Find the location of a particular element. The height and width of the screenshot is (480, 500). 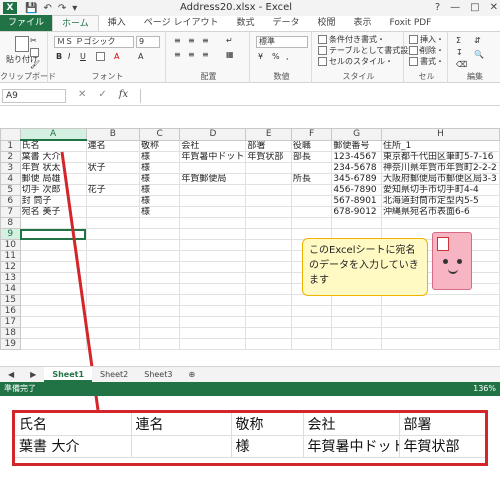

row-header: 3 is located at coordinates (10, 168).